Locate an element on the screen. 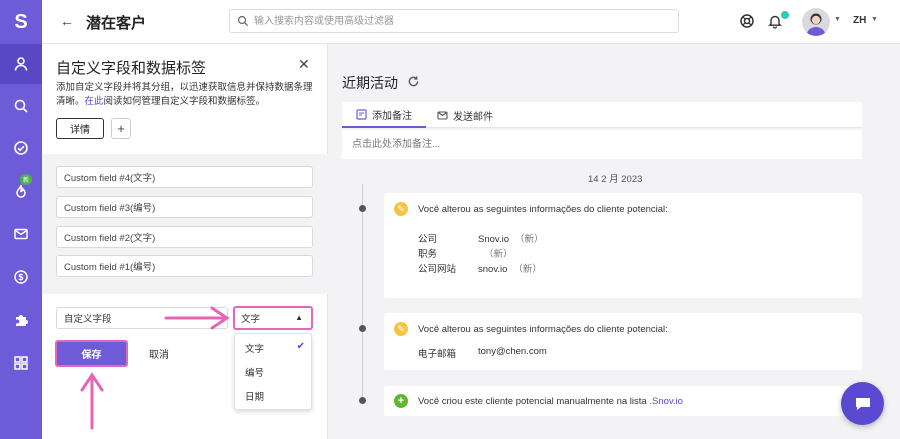 This screenshot has width=900, height=439. nav-integrations is located at coordinates (21, 320).